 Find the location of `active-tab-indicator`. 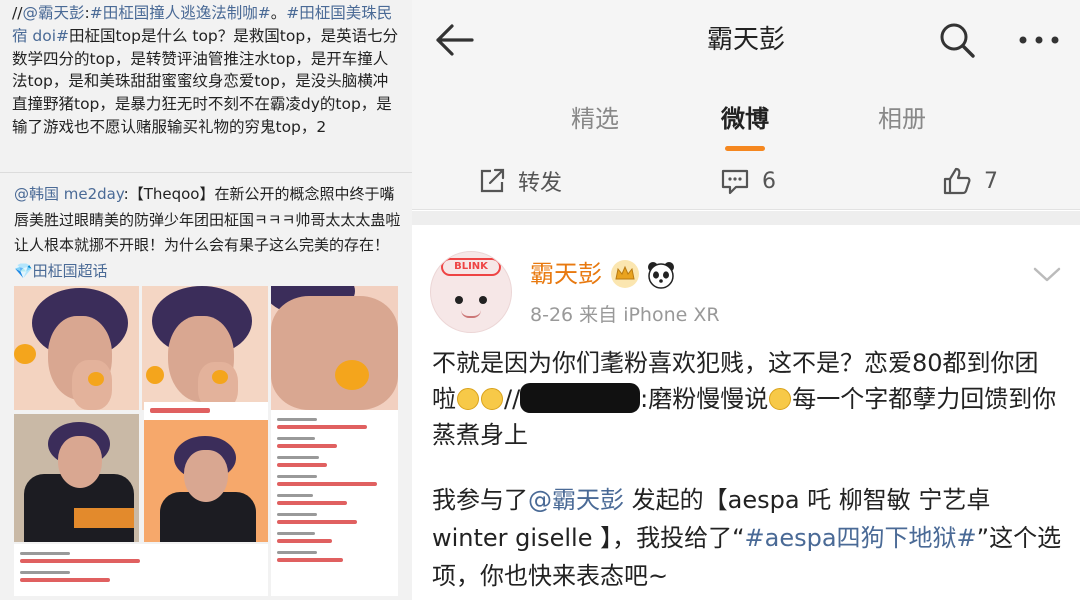

active-tab-indicator is located at coordinates (745, 148).